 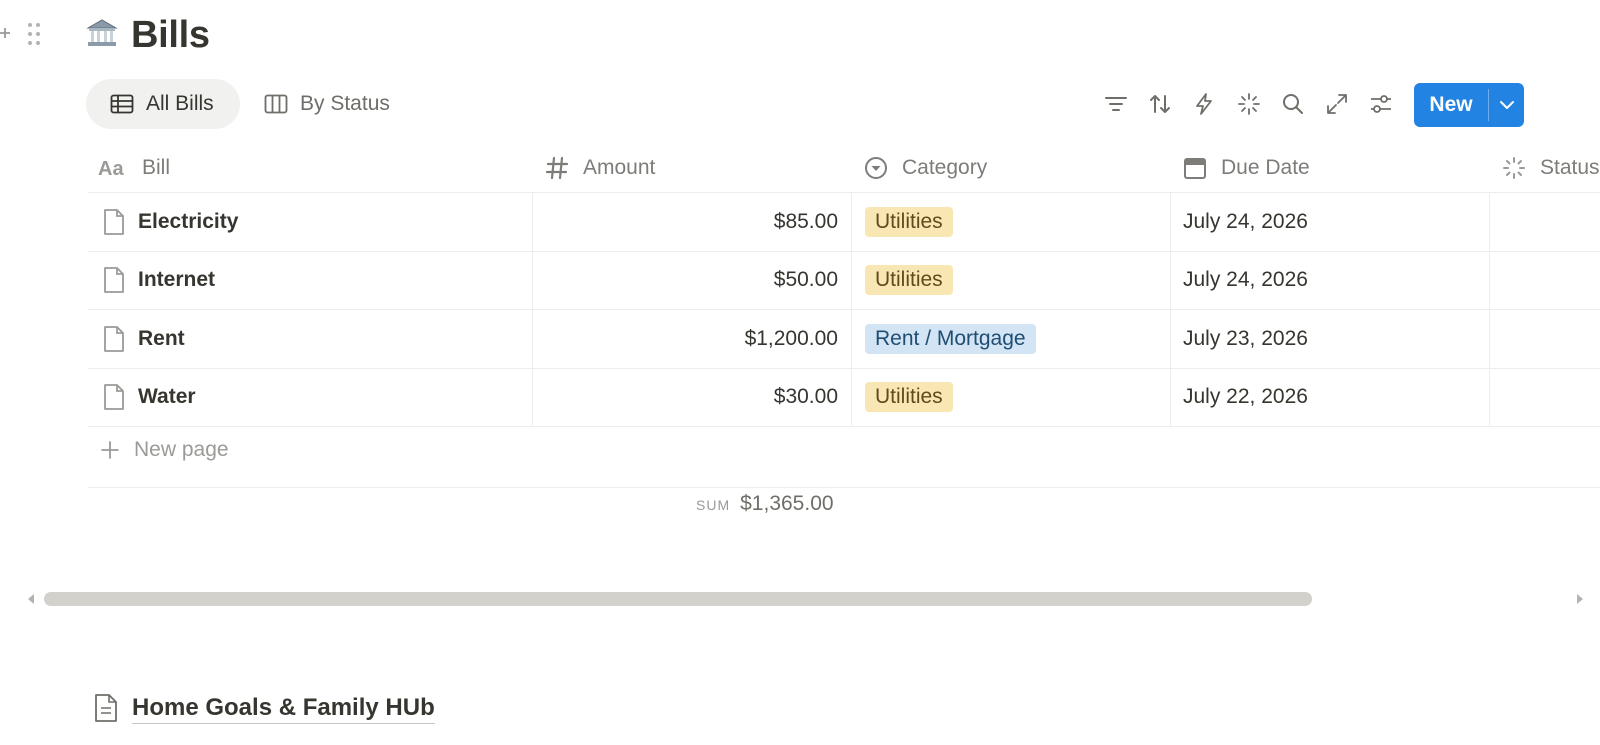 What do you see at coordinates (164, 450) in the screenshot?
I see `new-page-button: New page` at bounding box center [164, 450].